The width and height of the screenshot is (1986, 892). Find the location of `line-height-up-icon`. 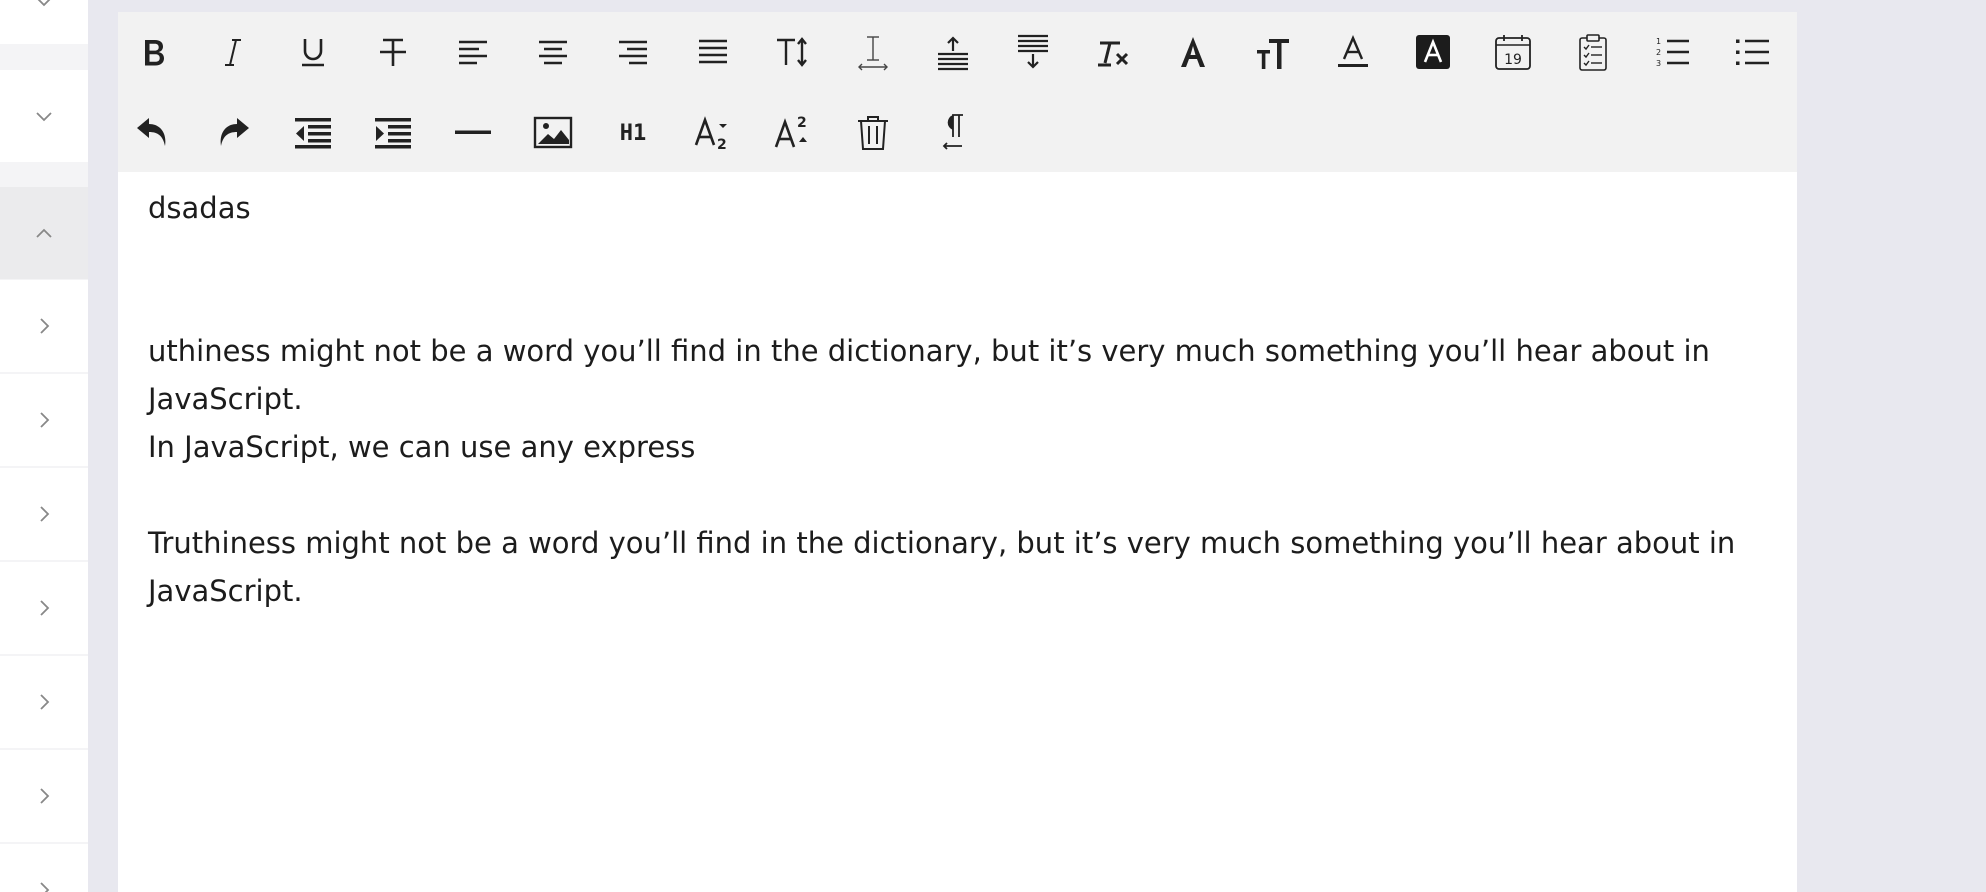

line-height-up-icon is located at coordinates (953, 53).